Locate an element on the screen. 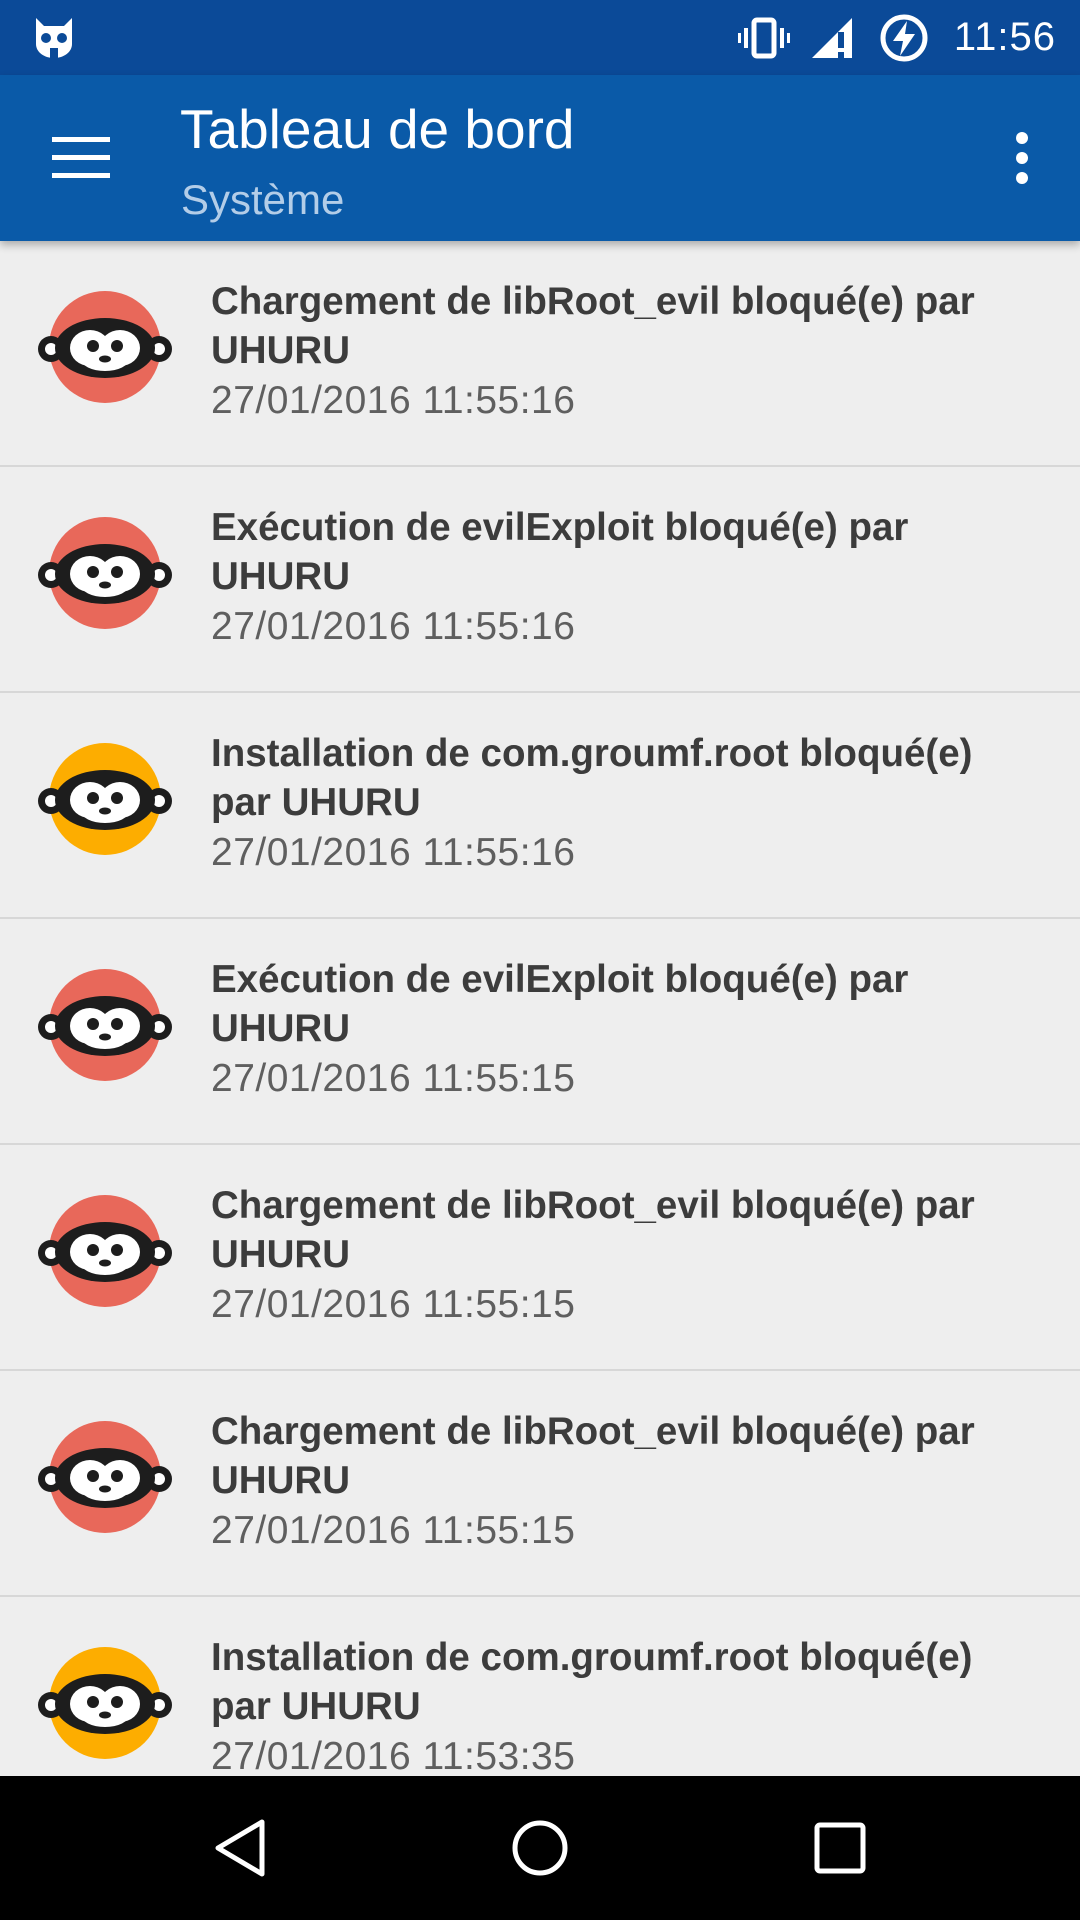 This screenshot has width=1080, height=1920. home-icon is located at coordinates (540, 1848).